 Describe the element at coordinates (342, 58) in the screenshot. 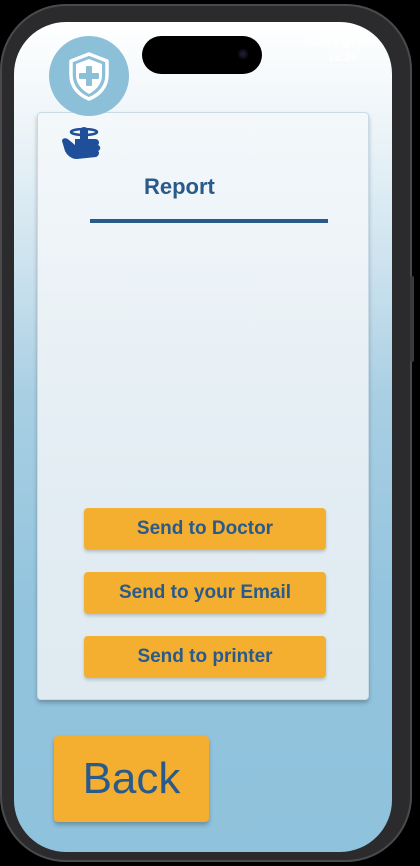

I see `status-time: 16:24` at that location.